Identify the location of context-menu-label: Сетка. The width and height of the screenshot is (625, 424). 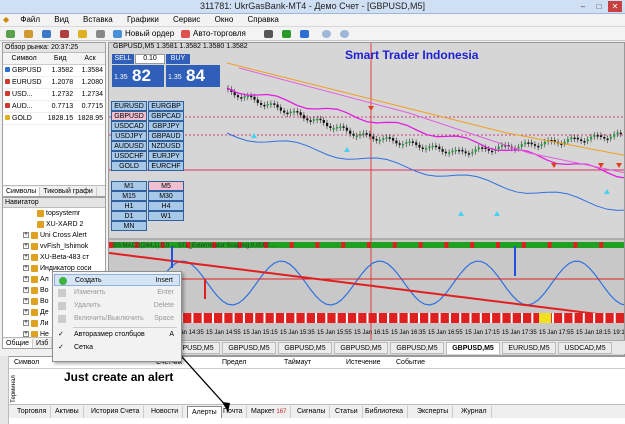
(84, 347).